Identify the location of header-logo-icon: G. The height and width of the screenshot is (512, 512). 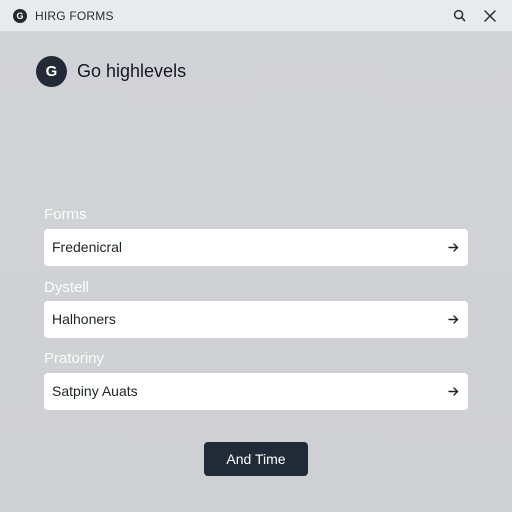
(51, 71).